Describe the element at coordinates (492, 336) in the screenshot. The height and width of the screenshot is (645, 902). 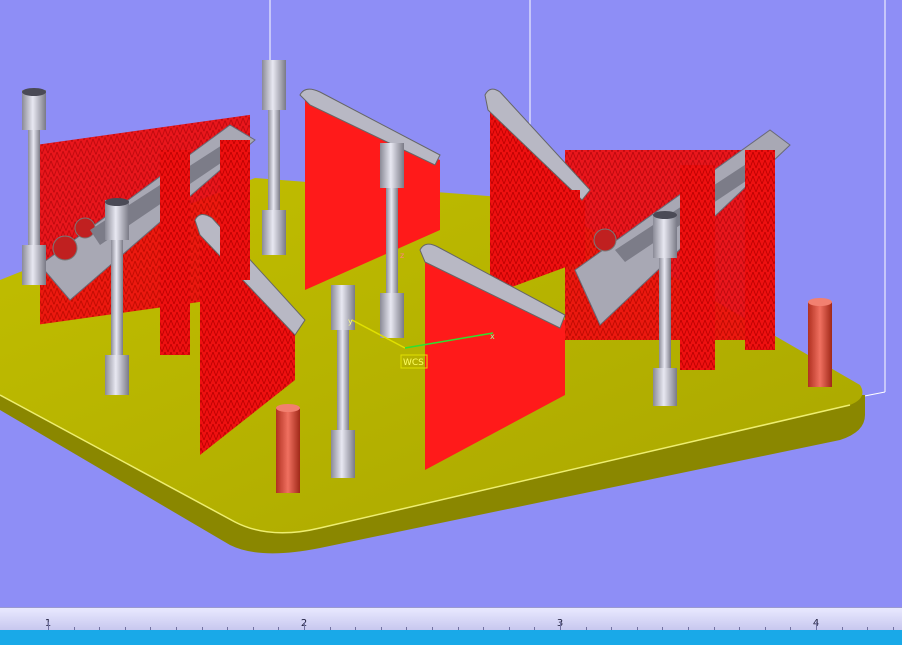
I see `axis-x-label: x` at that location.